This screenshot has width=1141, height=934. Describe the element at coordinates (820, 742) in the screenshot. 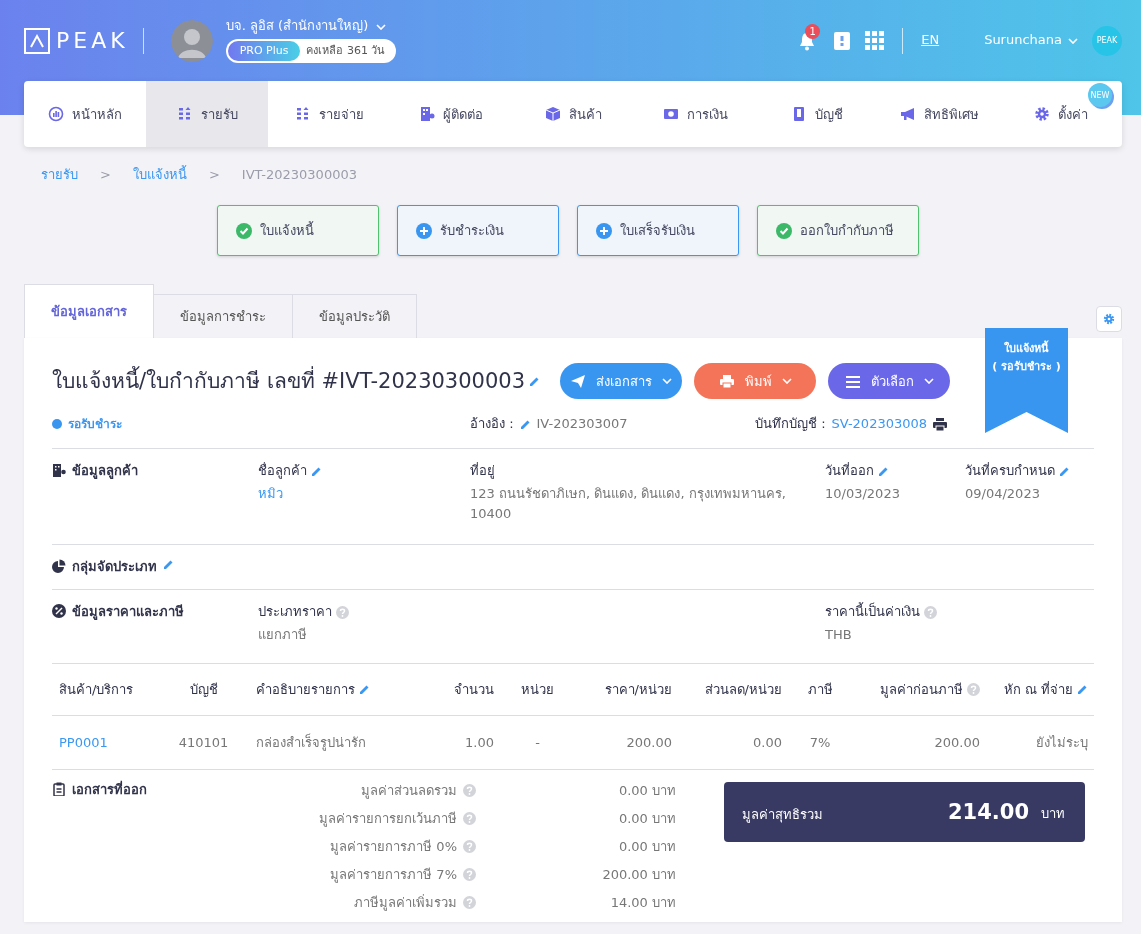

I see `table-cell: 7%` at that location.